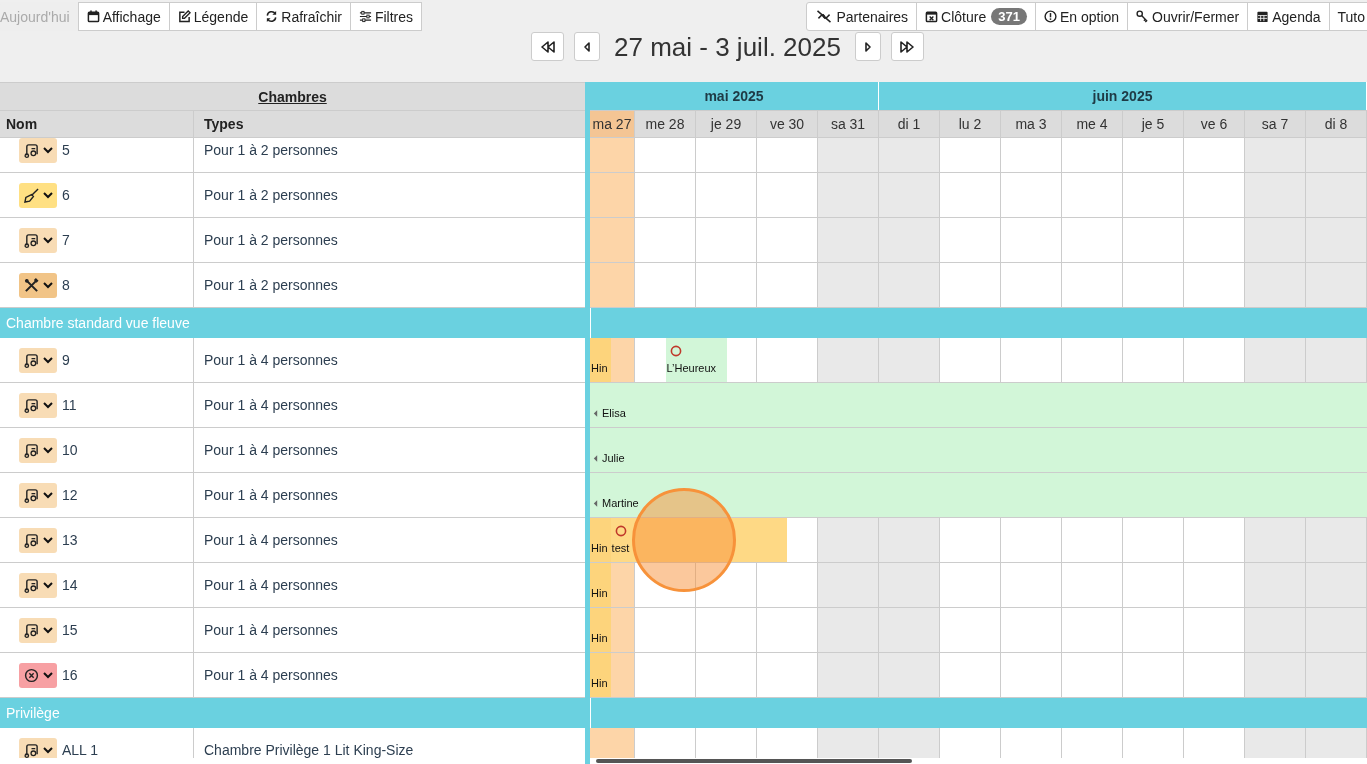 The height and width of the screenshot is (764, 1367). What do you see at coordinates (978, 405) in the screenshot?
I see `booking-bar: Elisa` at bounding box center [978, 405].